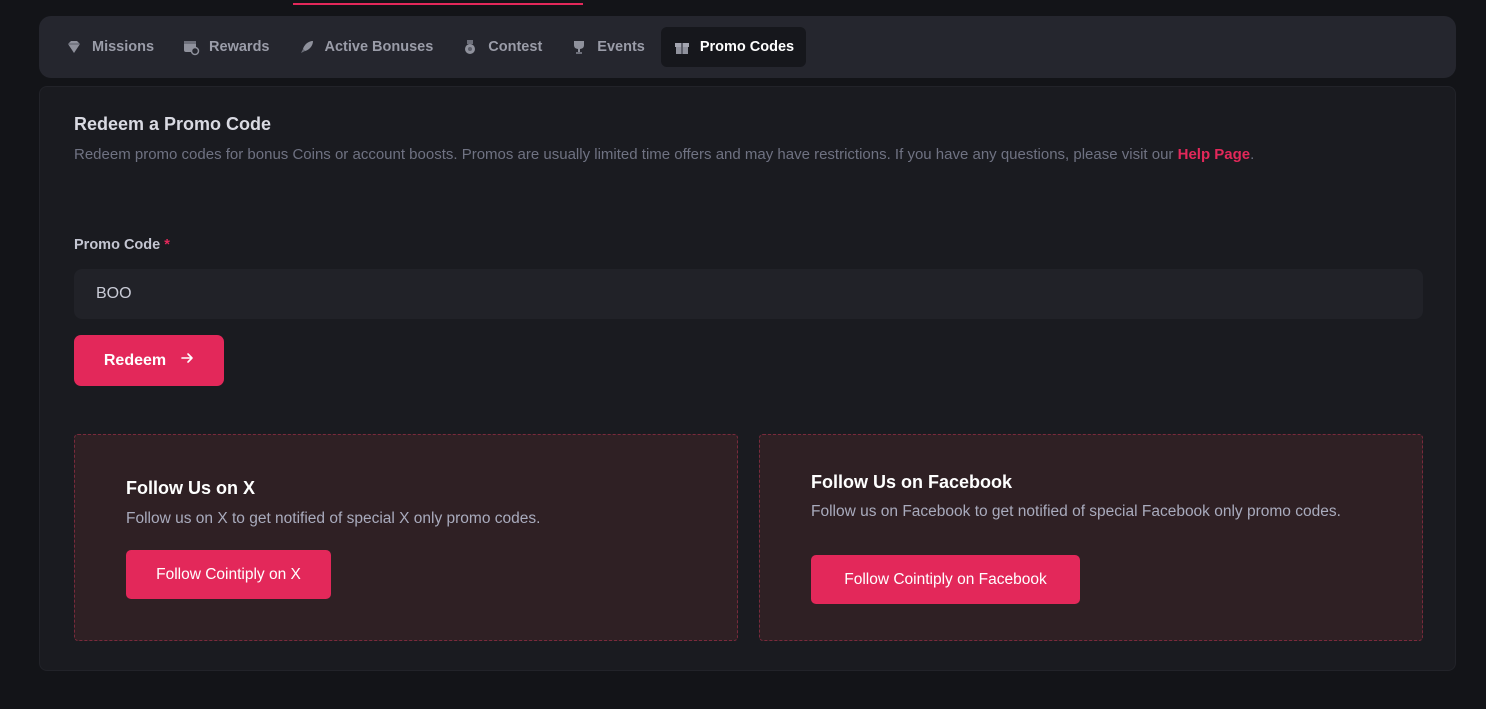 This screenshot has height=709, width=1486. I want to click on redeem-button-label: Redeem, so click(135, 360).